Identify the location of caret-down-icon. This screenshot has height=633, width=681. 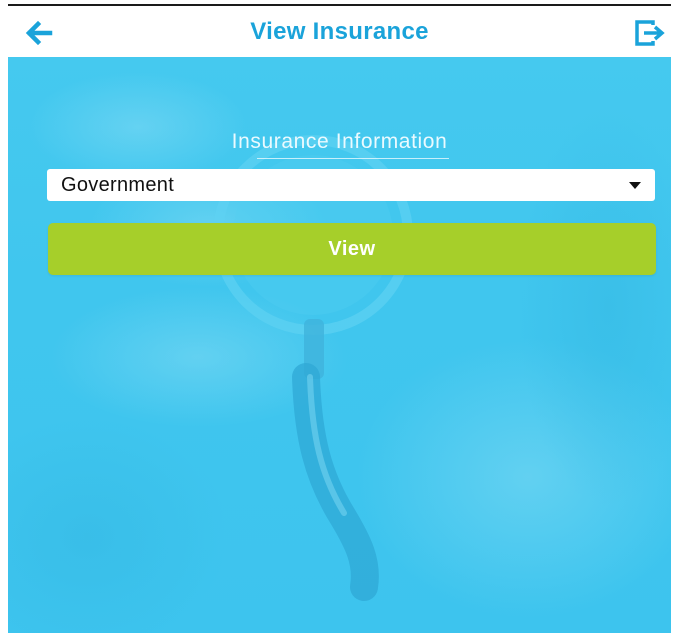
(635, 185).